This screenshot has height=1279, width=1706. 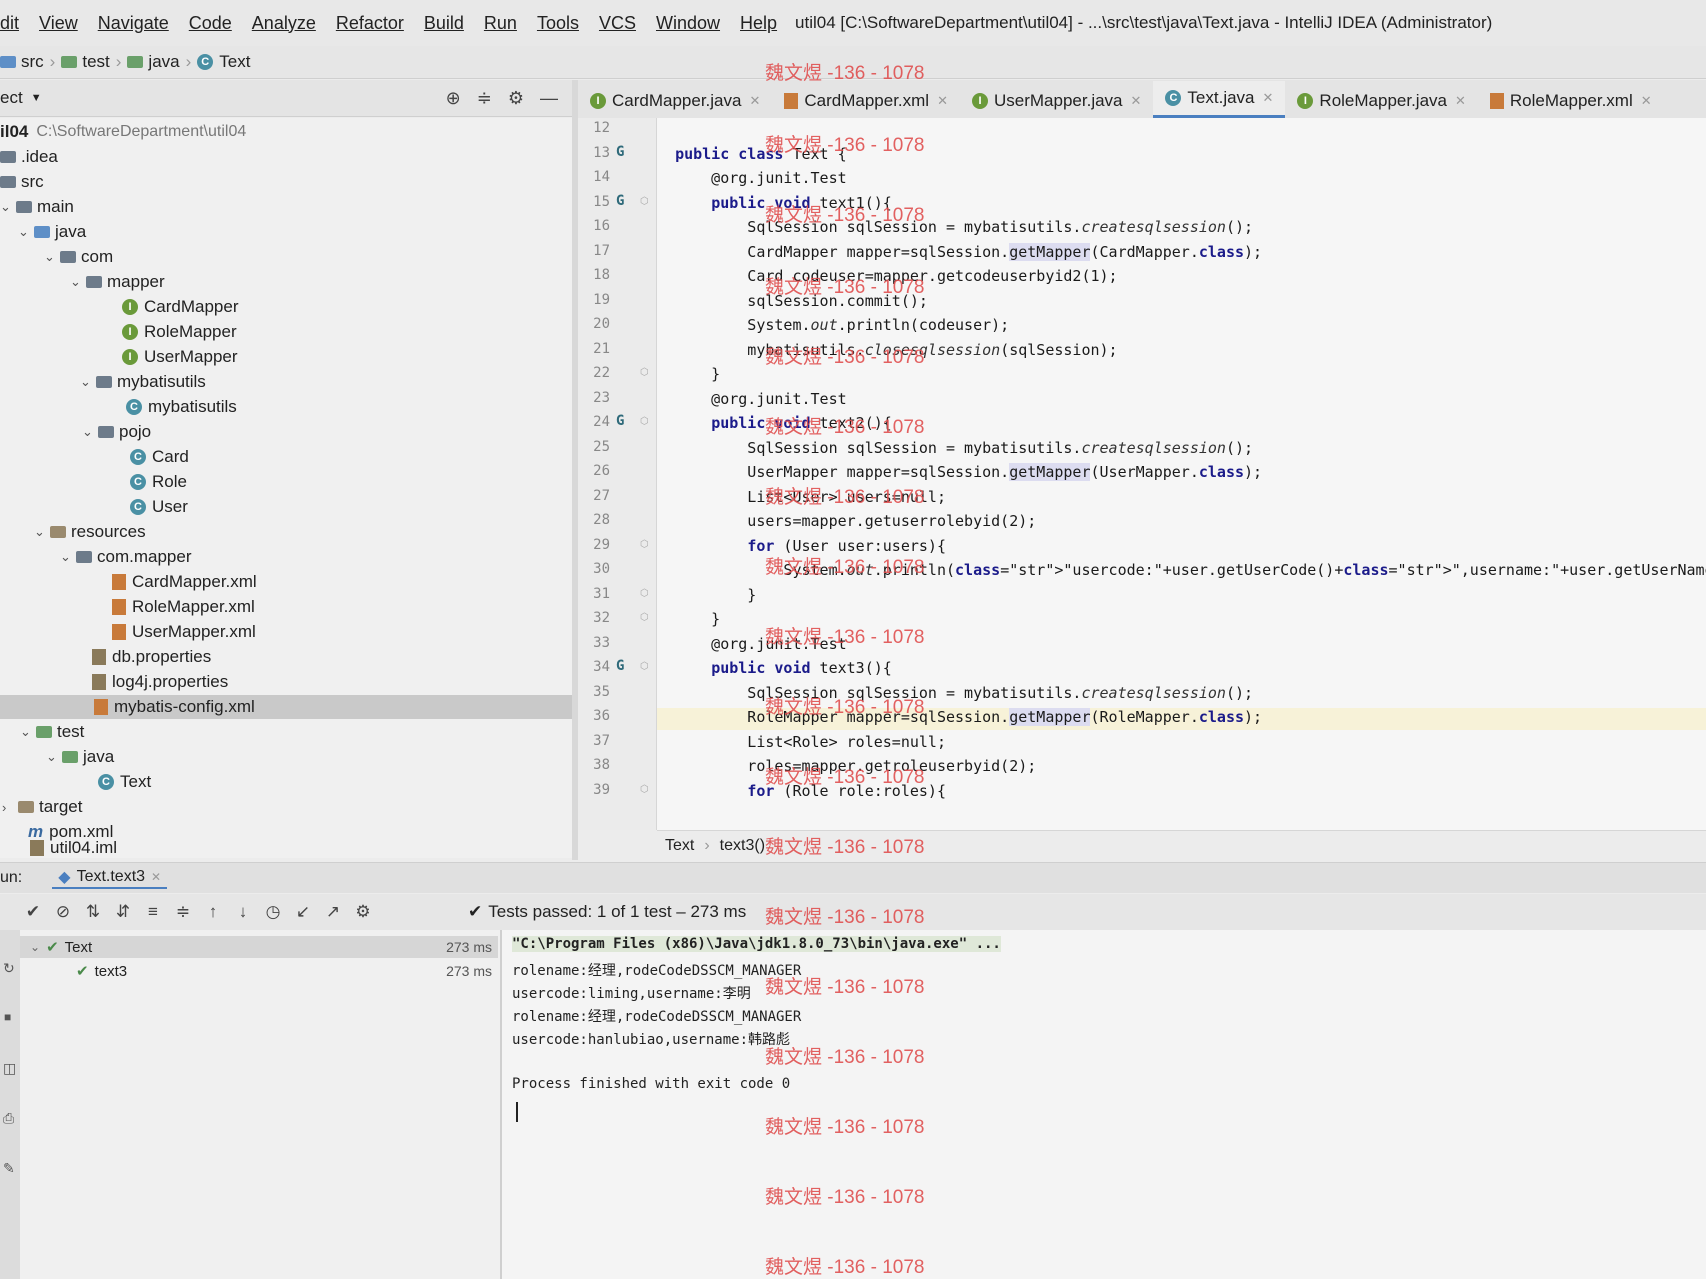 What do you see at coordinates (1219, 99) in the screenshot?
I see `tab-text-java: C Text.java ✕` at bounding box center [1219, 99].